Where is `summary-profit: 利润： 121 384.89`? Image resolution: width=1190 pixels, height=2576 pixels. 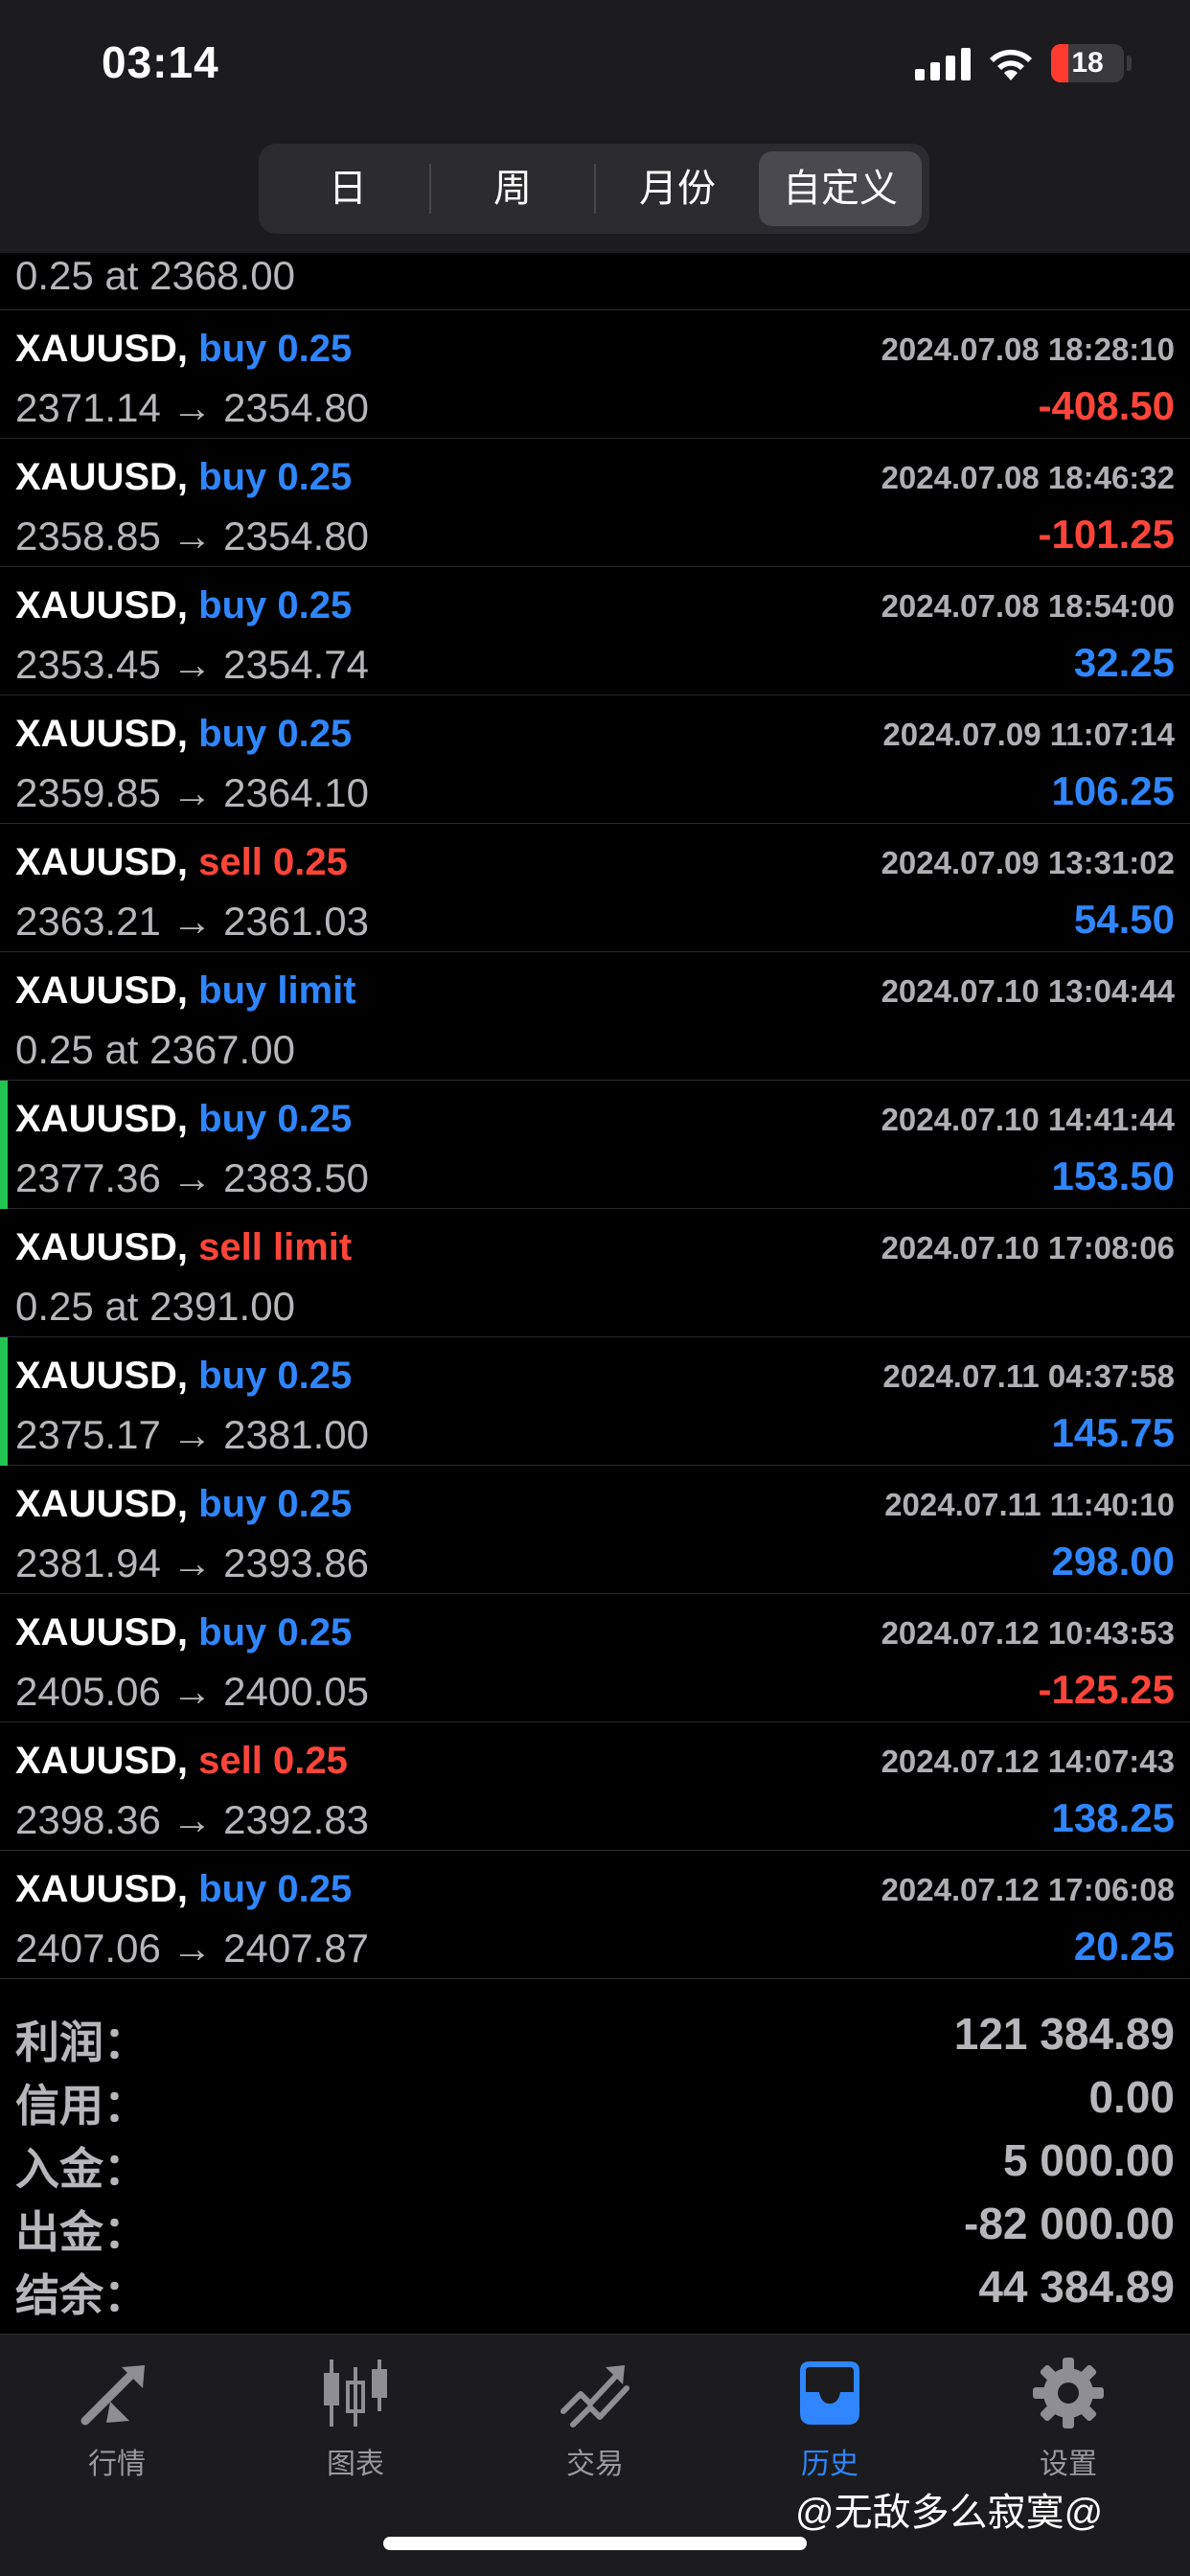 summary-profit: 利润： 121 384.89 is located at coordinates (595, 2034).